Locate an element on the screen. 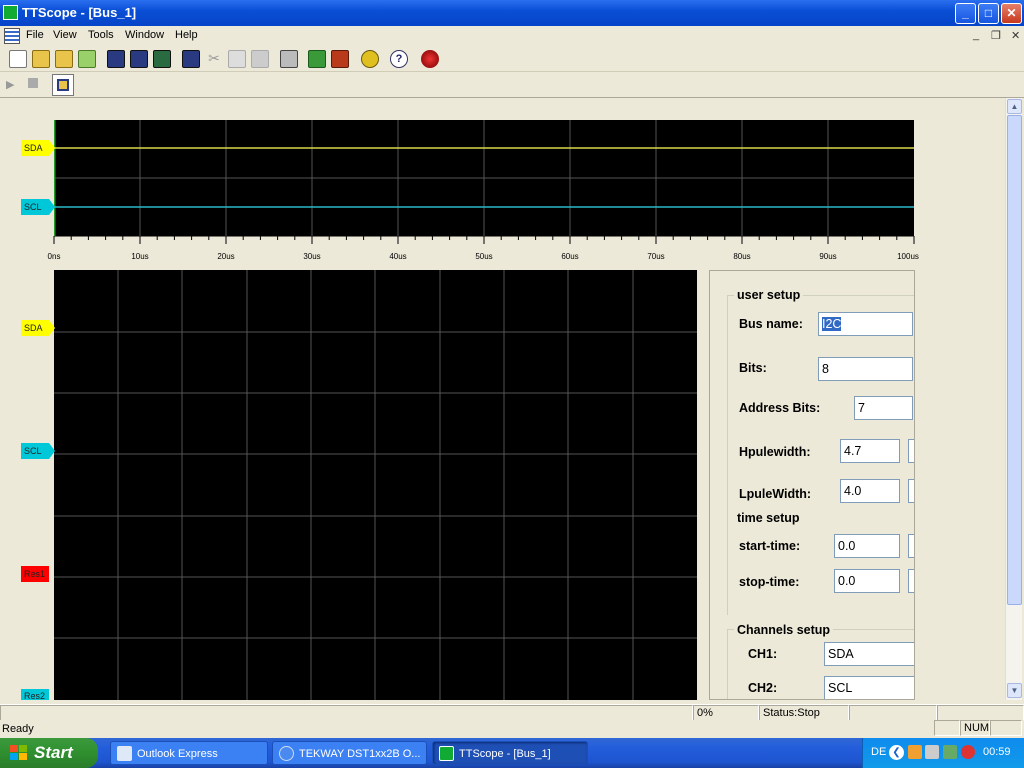 Image resolution: width=1024 pixels, height=768 pixels. open-folder-icon is located at coordinates (41, 59).